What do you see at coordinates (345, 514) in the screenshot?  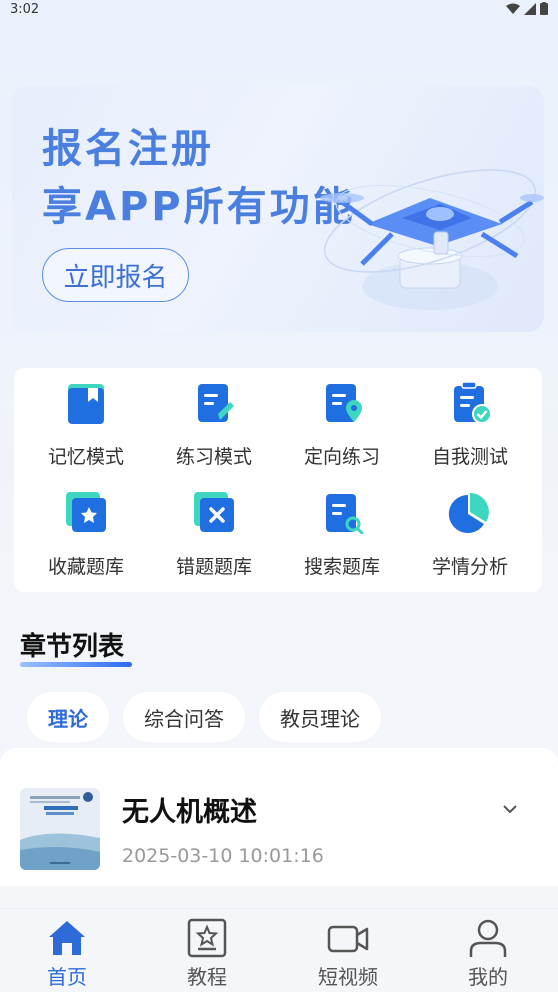 I see `search-document-icon` at bounding box center [345, 514].